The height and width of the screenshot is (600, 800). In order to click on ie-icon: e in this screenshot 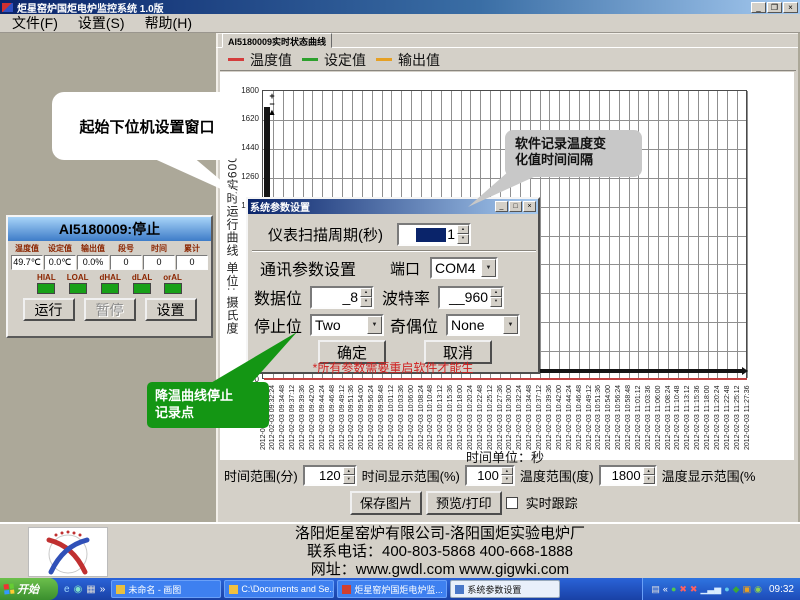, I will do `click(67, 589)`.